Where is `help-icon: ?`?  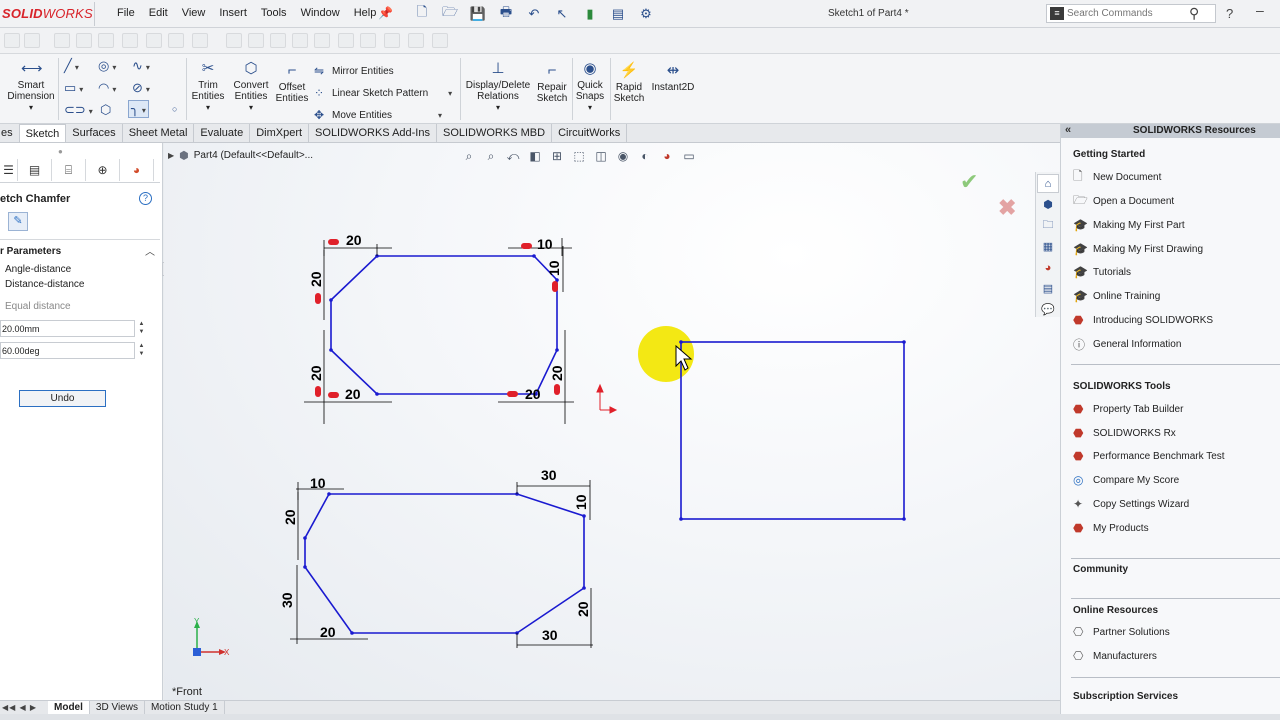
help-icon: ? is located at coordinates (145, 198).